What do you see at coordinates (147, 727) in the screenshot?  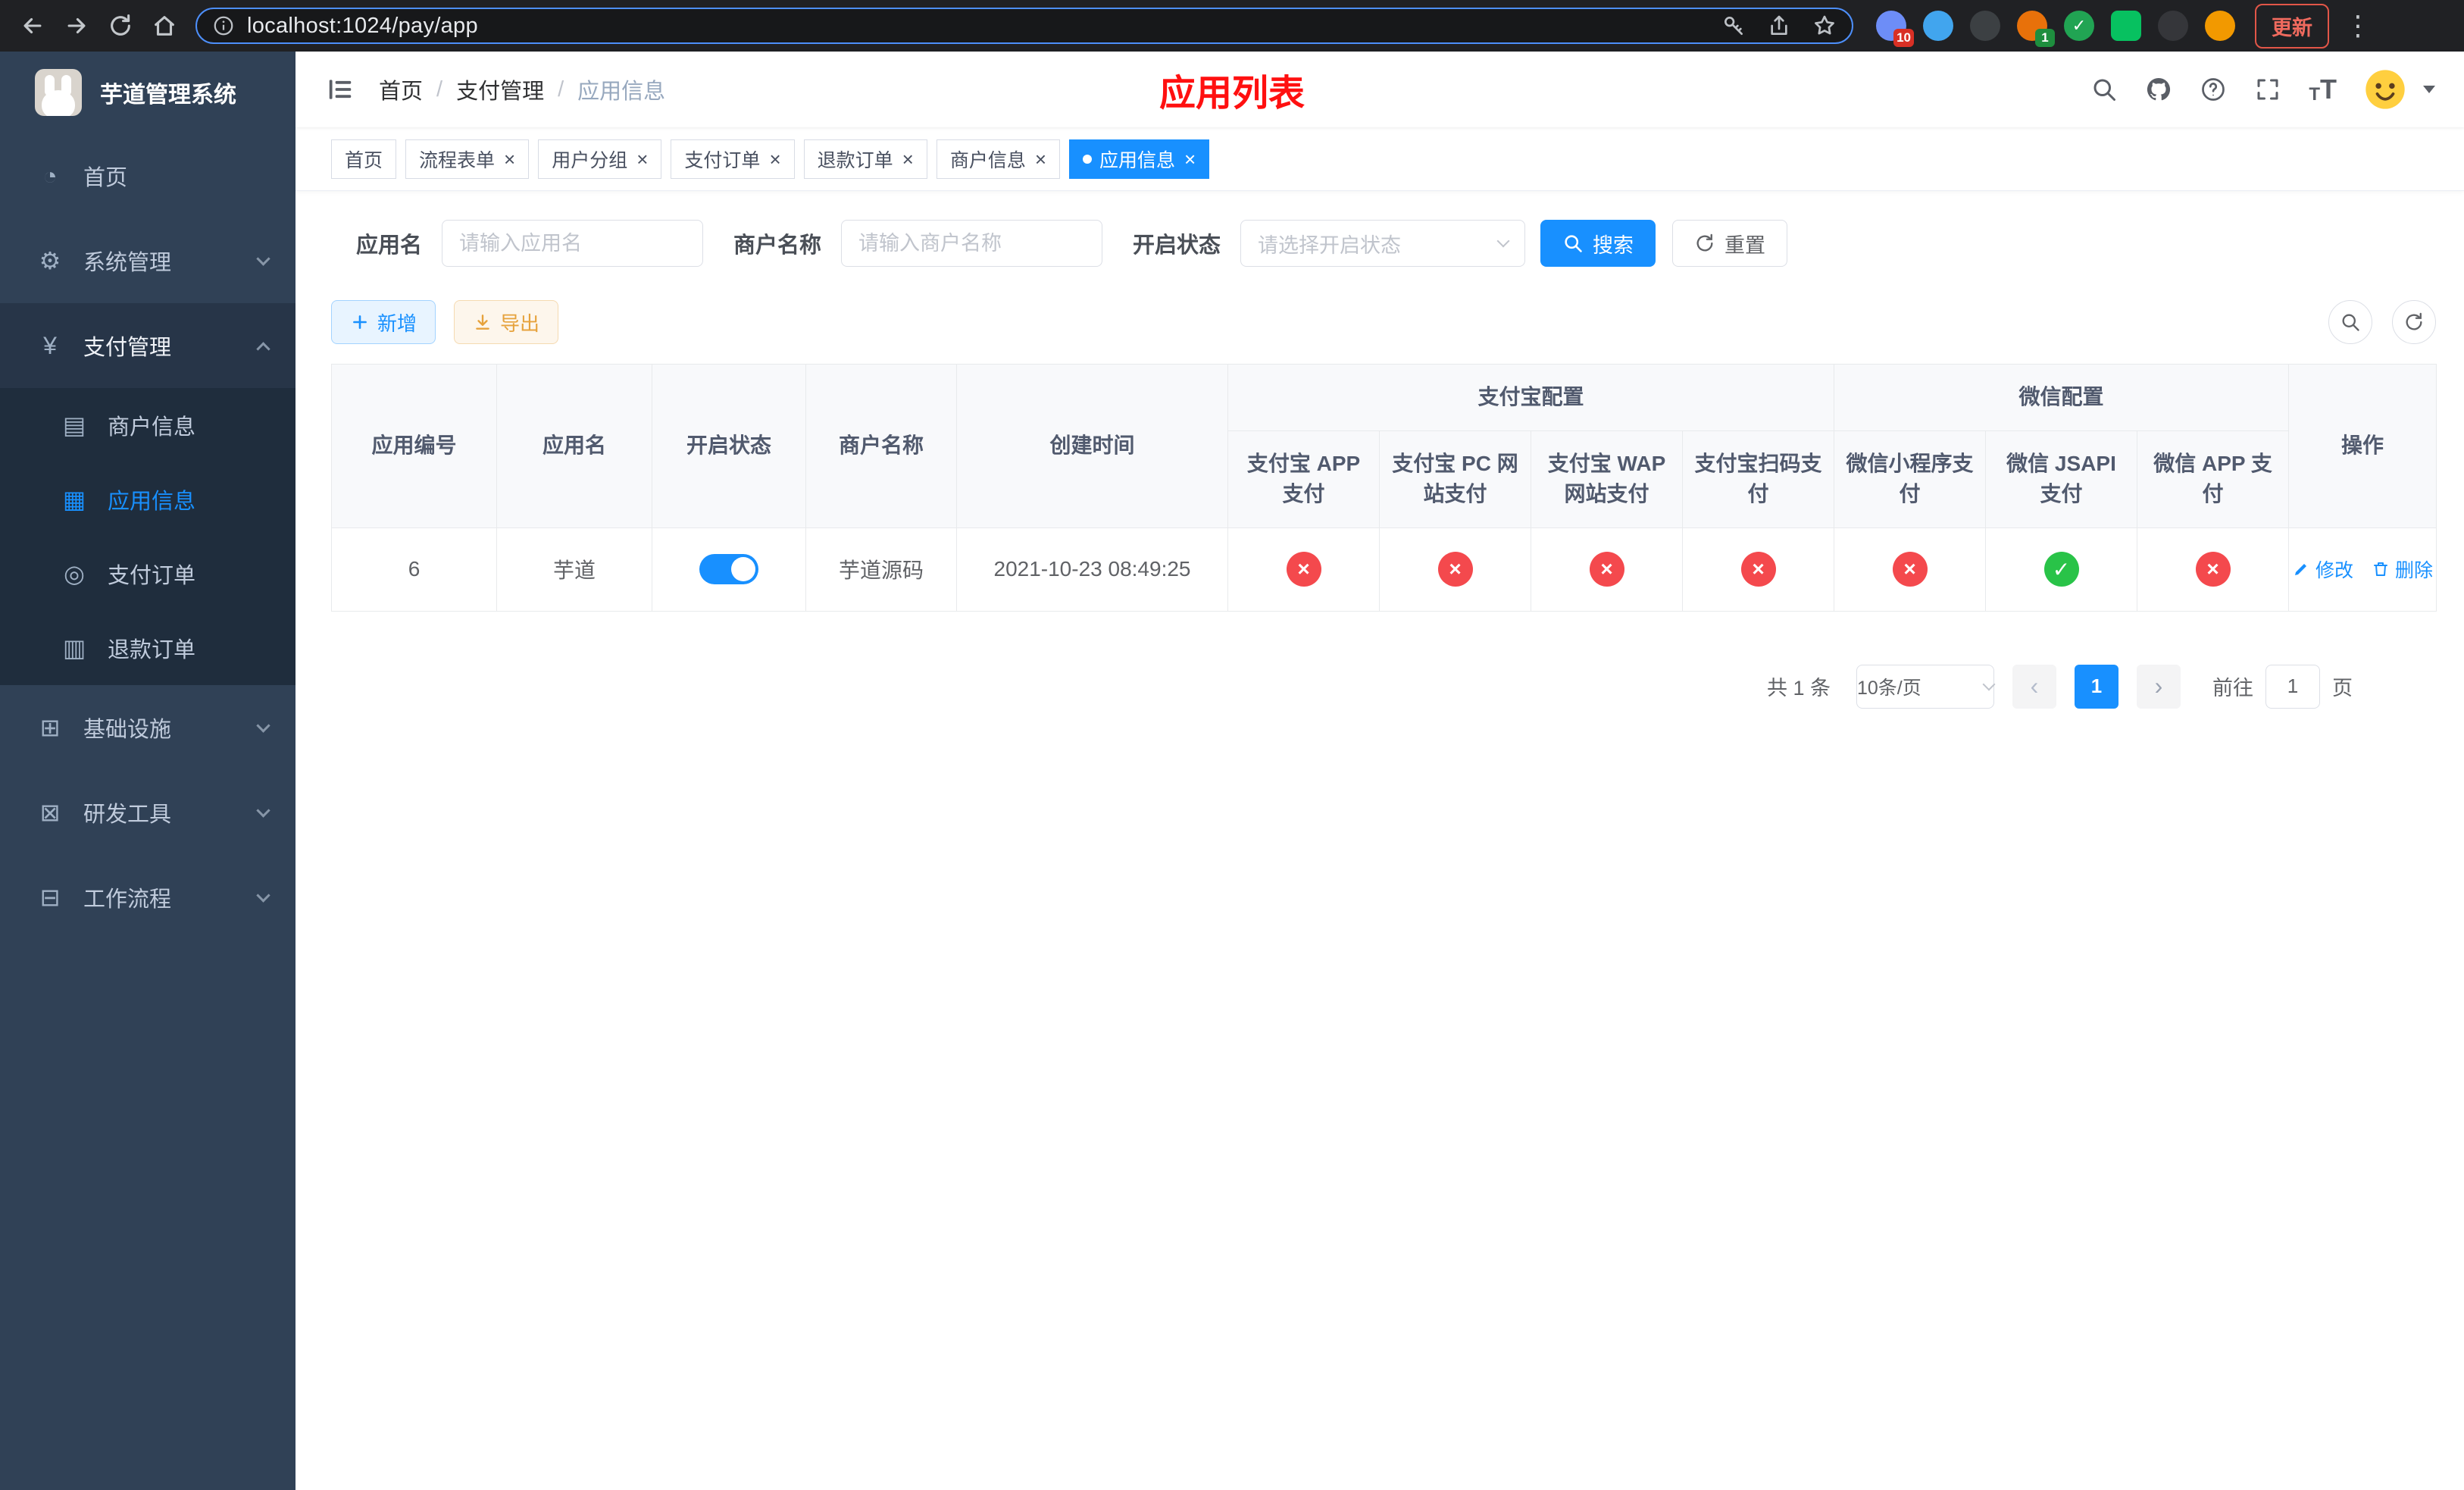 I see `sidebar-item-infrastructure: ⊞ 基础设施` at bounding box center [147, 727].